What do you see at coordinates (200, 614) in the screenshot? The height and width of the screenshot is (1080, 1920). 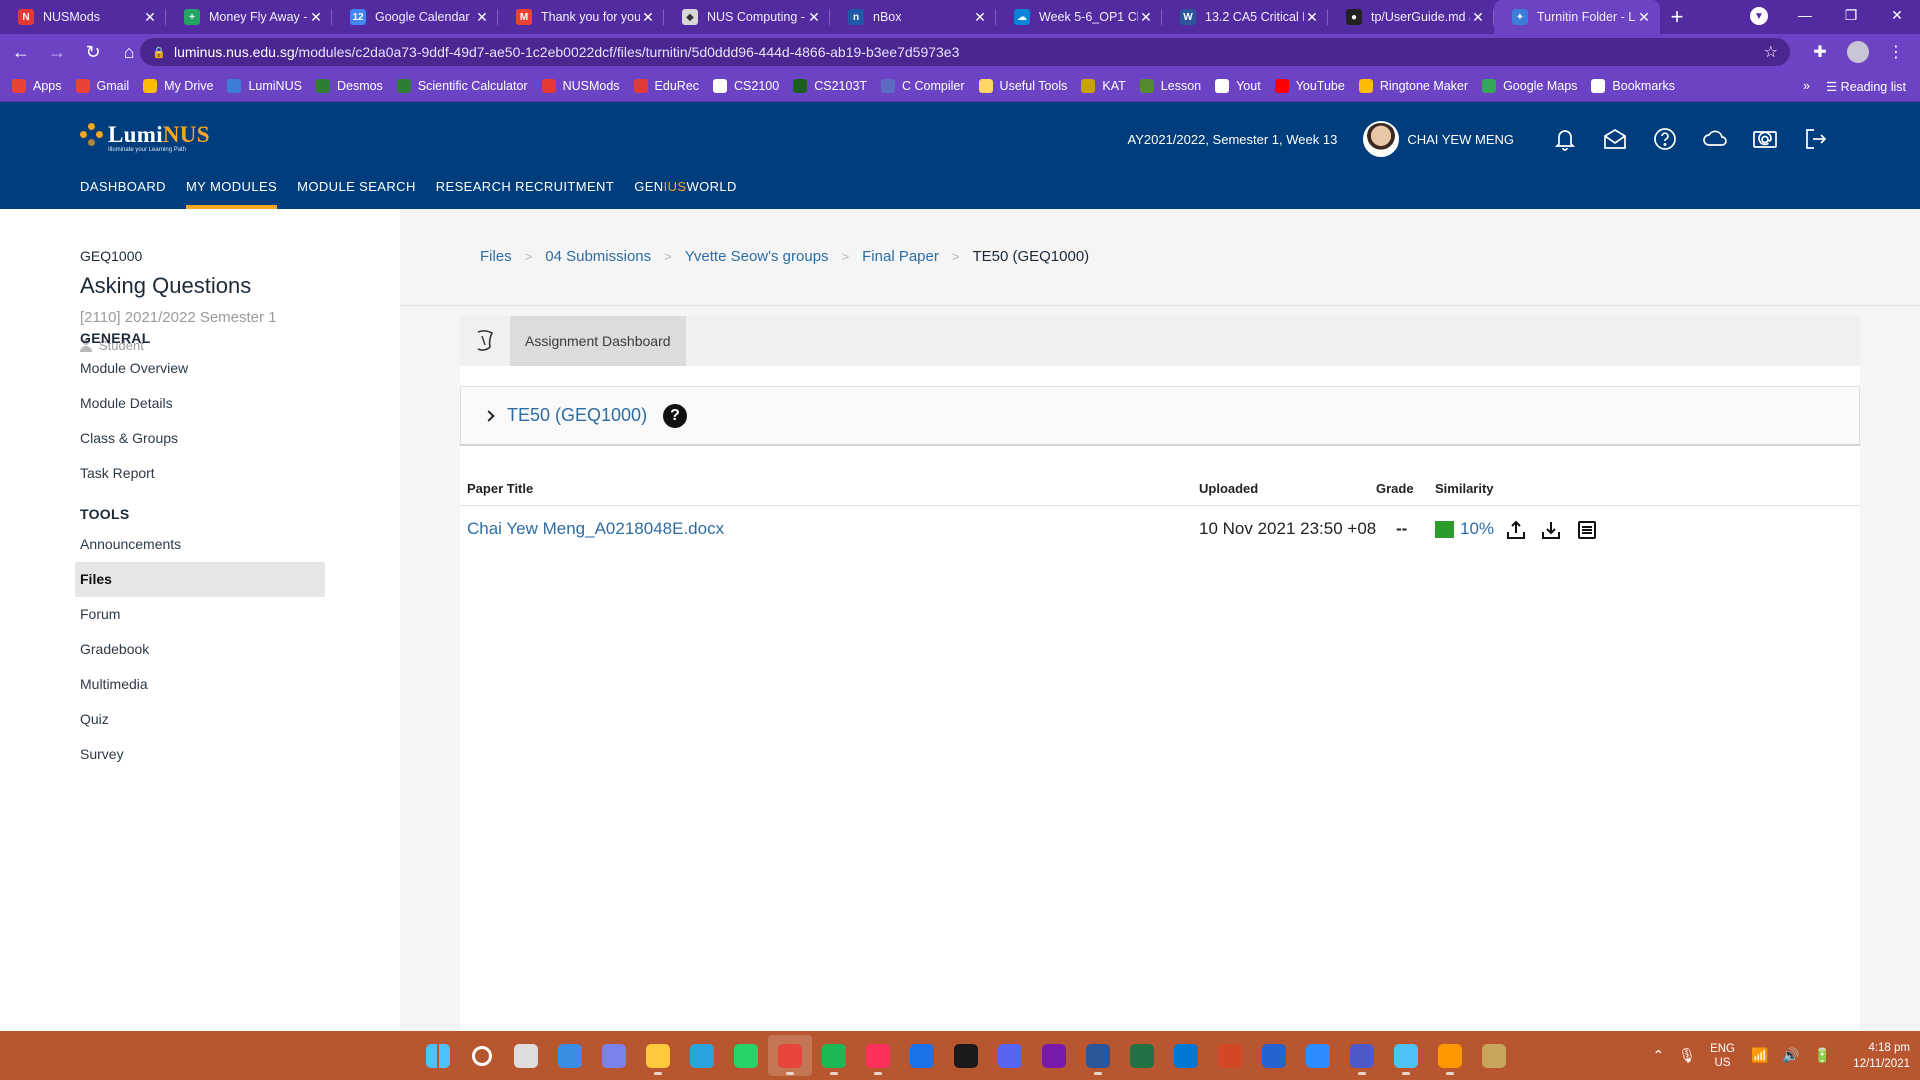 I see `sidebar-item-forum: Forum` at bounding box center [200, 614].